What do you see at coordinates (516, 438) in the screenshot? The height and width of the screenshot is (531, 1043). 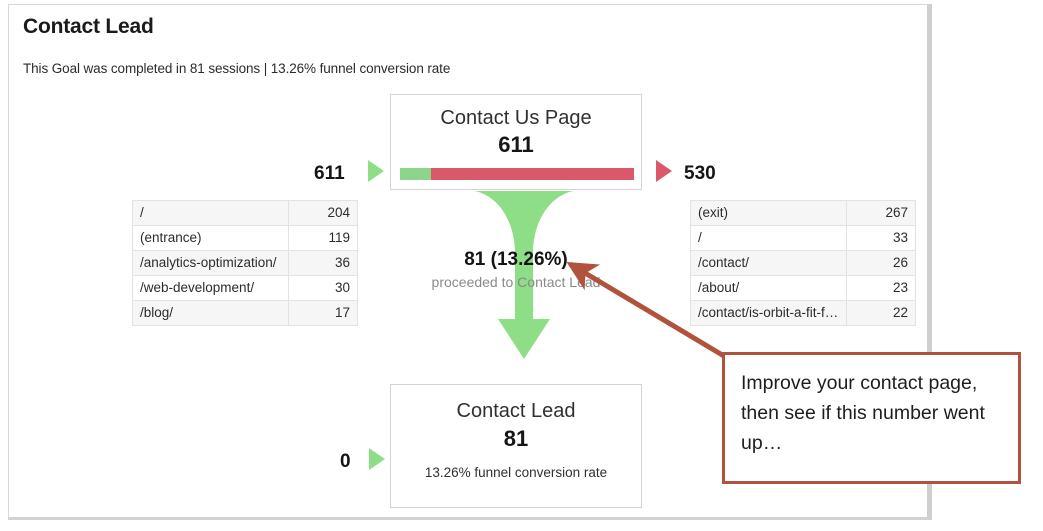 I see `step-session-count: 81` at bounding box center [516, 438].